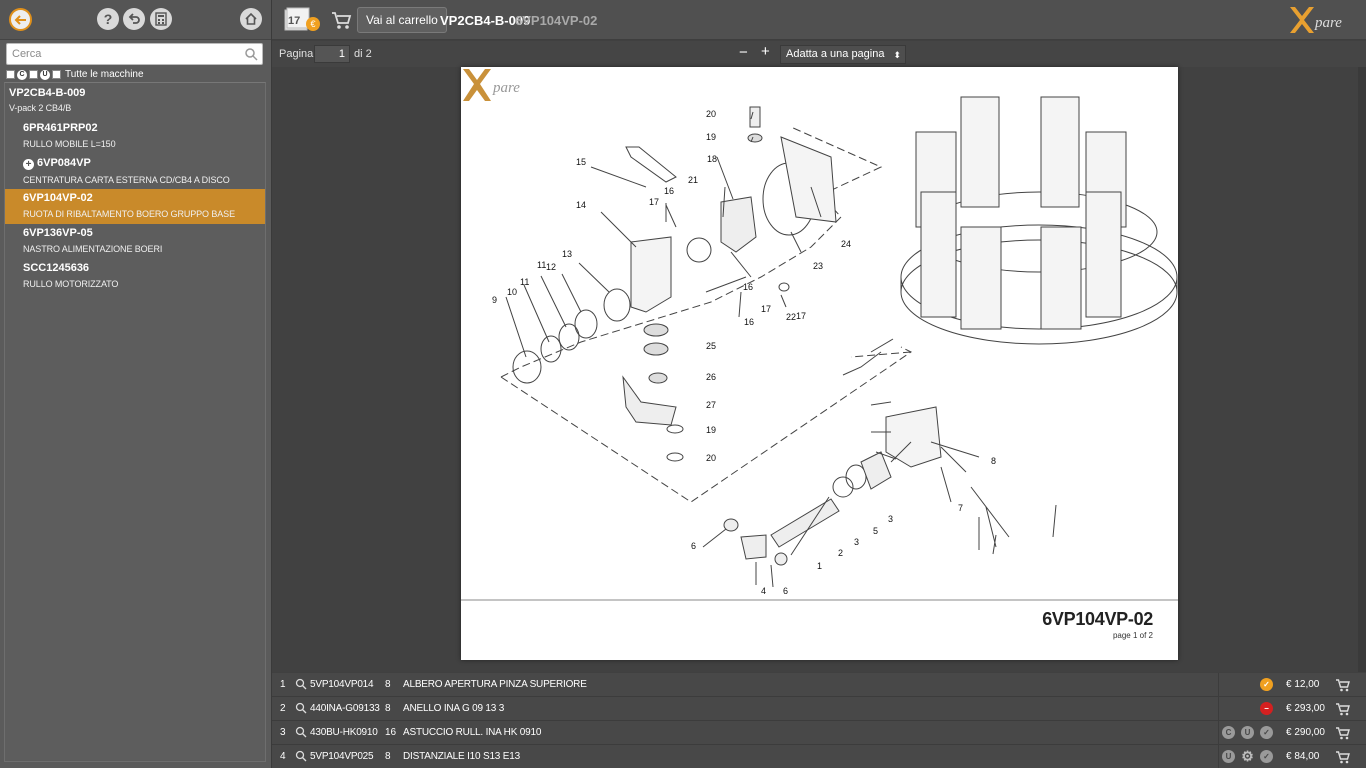 The height and width of the screenshot is (768, 1366). What do you see at coordinates (56, 268) in the screenshot?
I see `tree-item-code: SCC1245636` at bounding box center [56, 268].